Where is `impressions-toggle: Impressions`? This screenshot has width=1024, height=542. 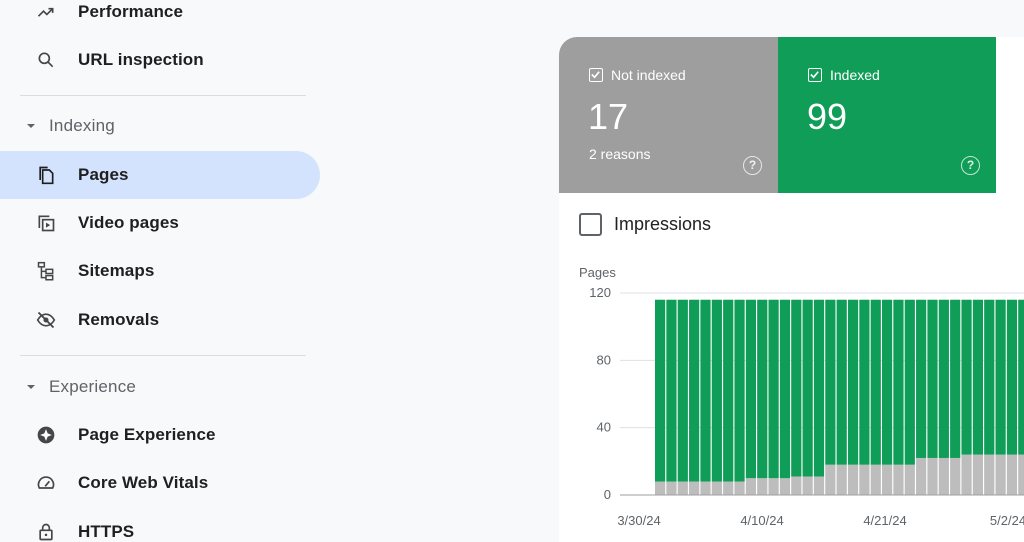
impressions-toggle: Impressions is located at coordinates (645, 224).